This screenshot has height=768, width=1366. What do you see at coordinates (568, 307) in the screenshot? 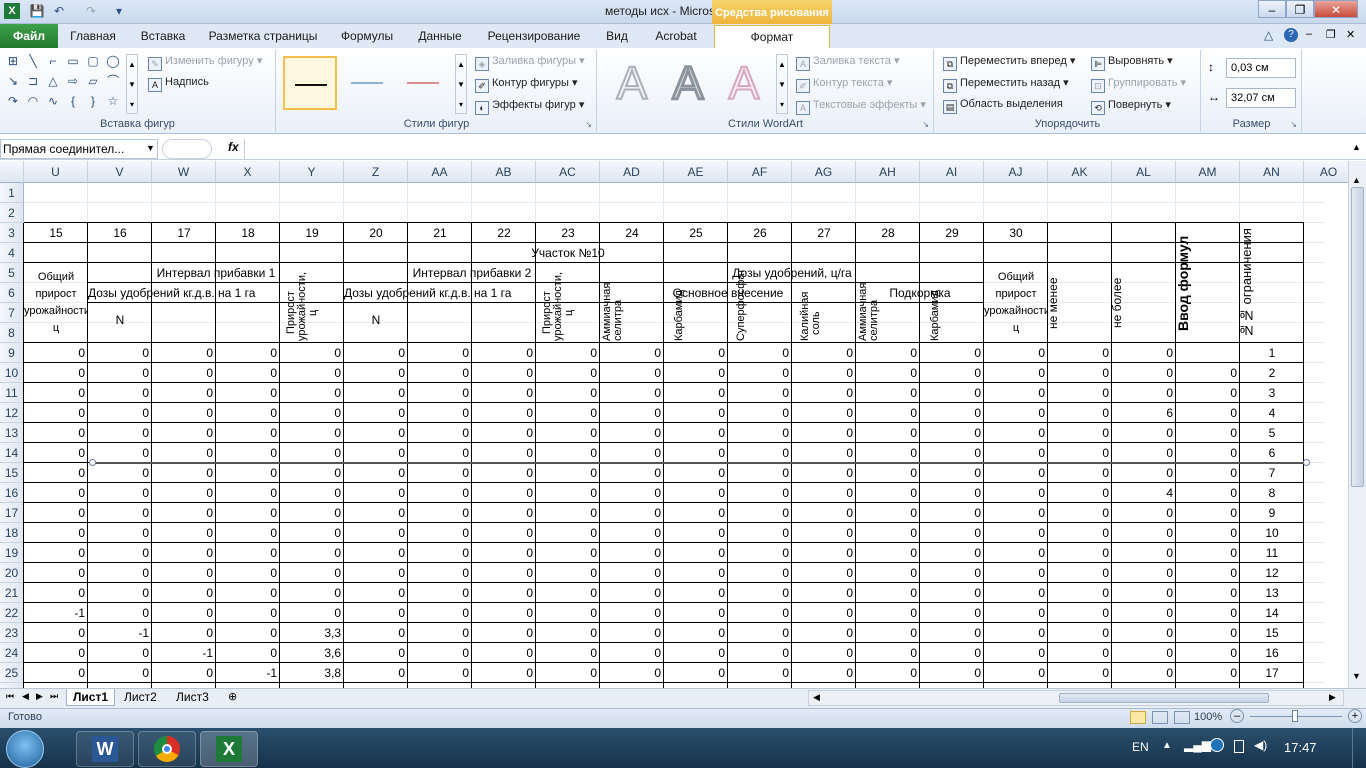
I see `gain-yield-header-2: Прирост урожайности, ц` at bounding box center [568, 307].